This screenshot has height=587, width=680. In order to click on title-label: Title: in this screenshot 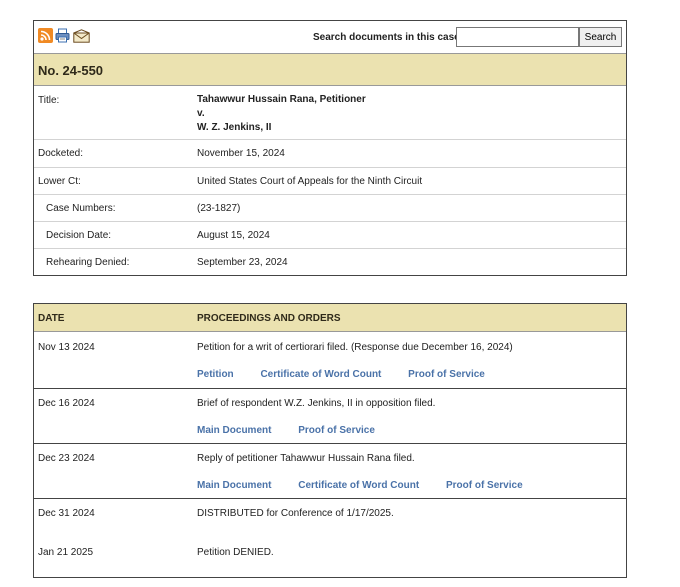, I will do `click(49, 100)`.